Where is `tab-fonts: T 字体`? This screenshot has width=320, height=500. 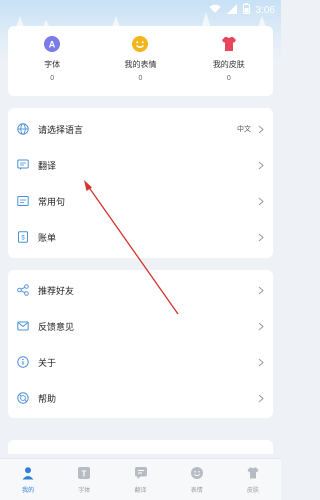 tab-fonts: T 字体 is located at coordinates (84, 479).